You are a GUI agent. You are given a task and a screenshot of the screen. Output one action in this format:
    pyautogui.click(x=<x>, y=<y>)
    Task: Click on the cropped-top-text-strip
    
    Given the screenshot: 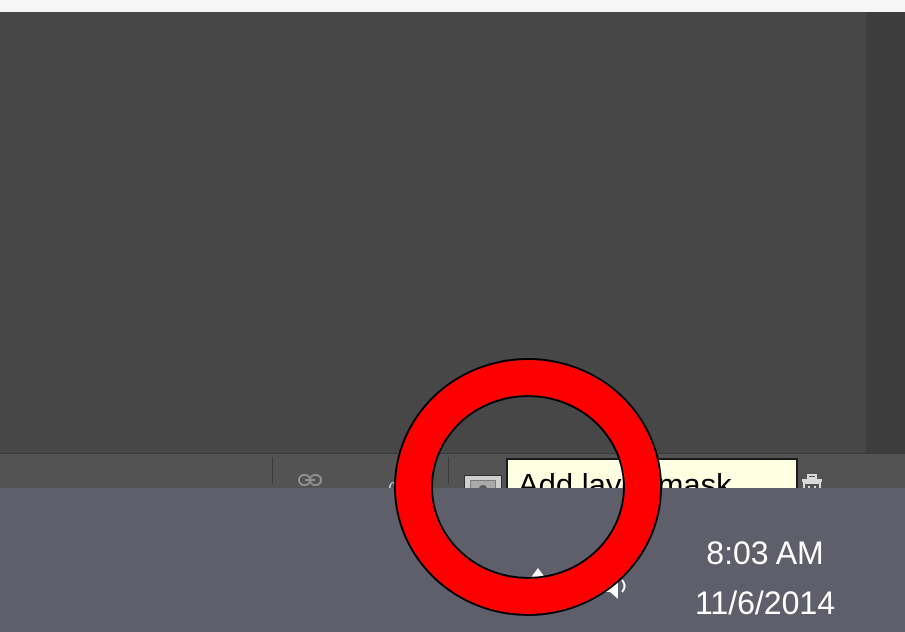 What is the action you would take?
    pyautogui.click(x=452, y=6)
    